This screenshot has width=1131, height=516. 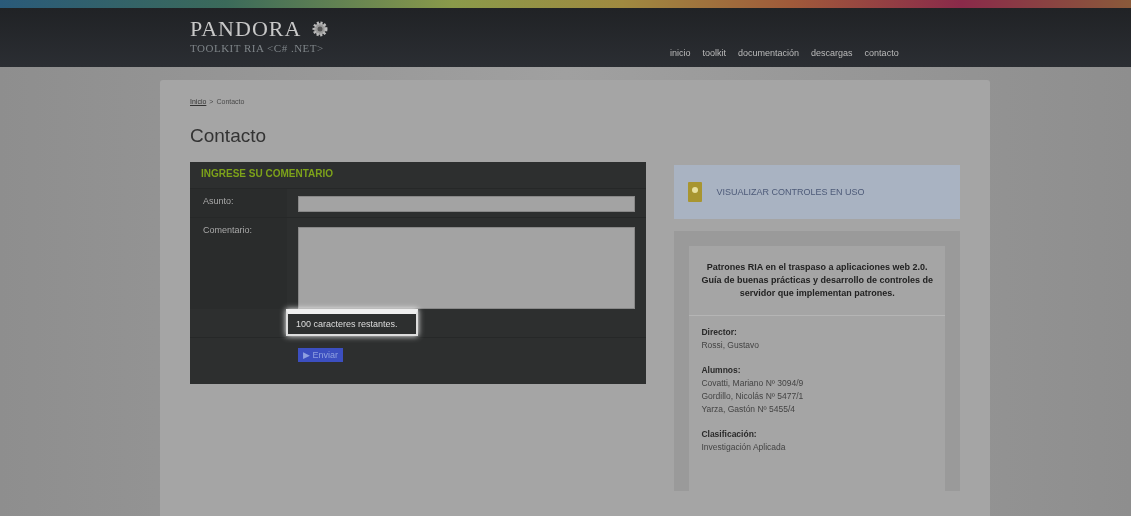 What do you see at coordinates (817, 281) in the screenshot?
I see `info-title: Patrones RIA en el traspaso a aplicaciones web 2.0. Guía de buenas prácticas y desarrollo de controles de servidor que implementan patrones.` at bounding box center [817, 281].